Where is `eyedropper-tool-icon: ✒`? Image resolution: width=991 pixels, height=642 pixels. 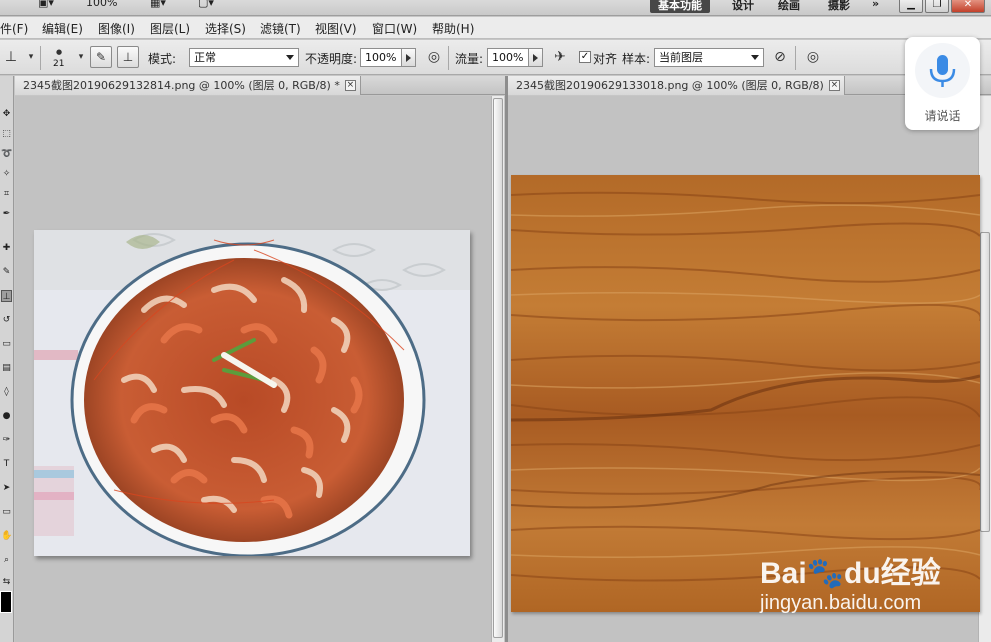 eyedropper-tool-icon: ✒ is located at coordinates (6, 214).